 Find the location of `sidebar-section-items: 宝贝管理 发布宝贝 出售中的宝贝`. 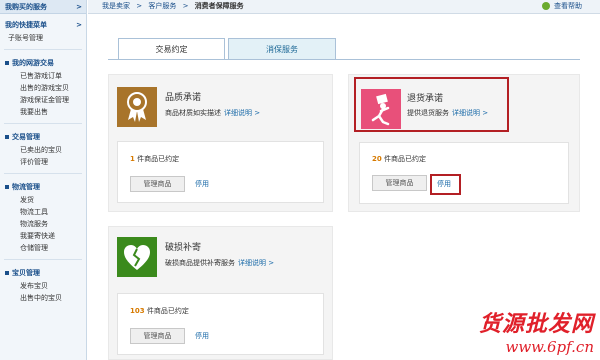

sidebar-section-items: 宝贝管理 发布宝贝 出售中的宝贝 is located at coordinates (43, 284).